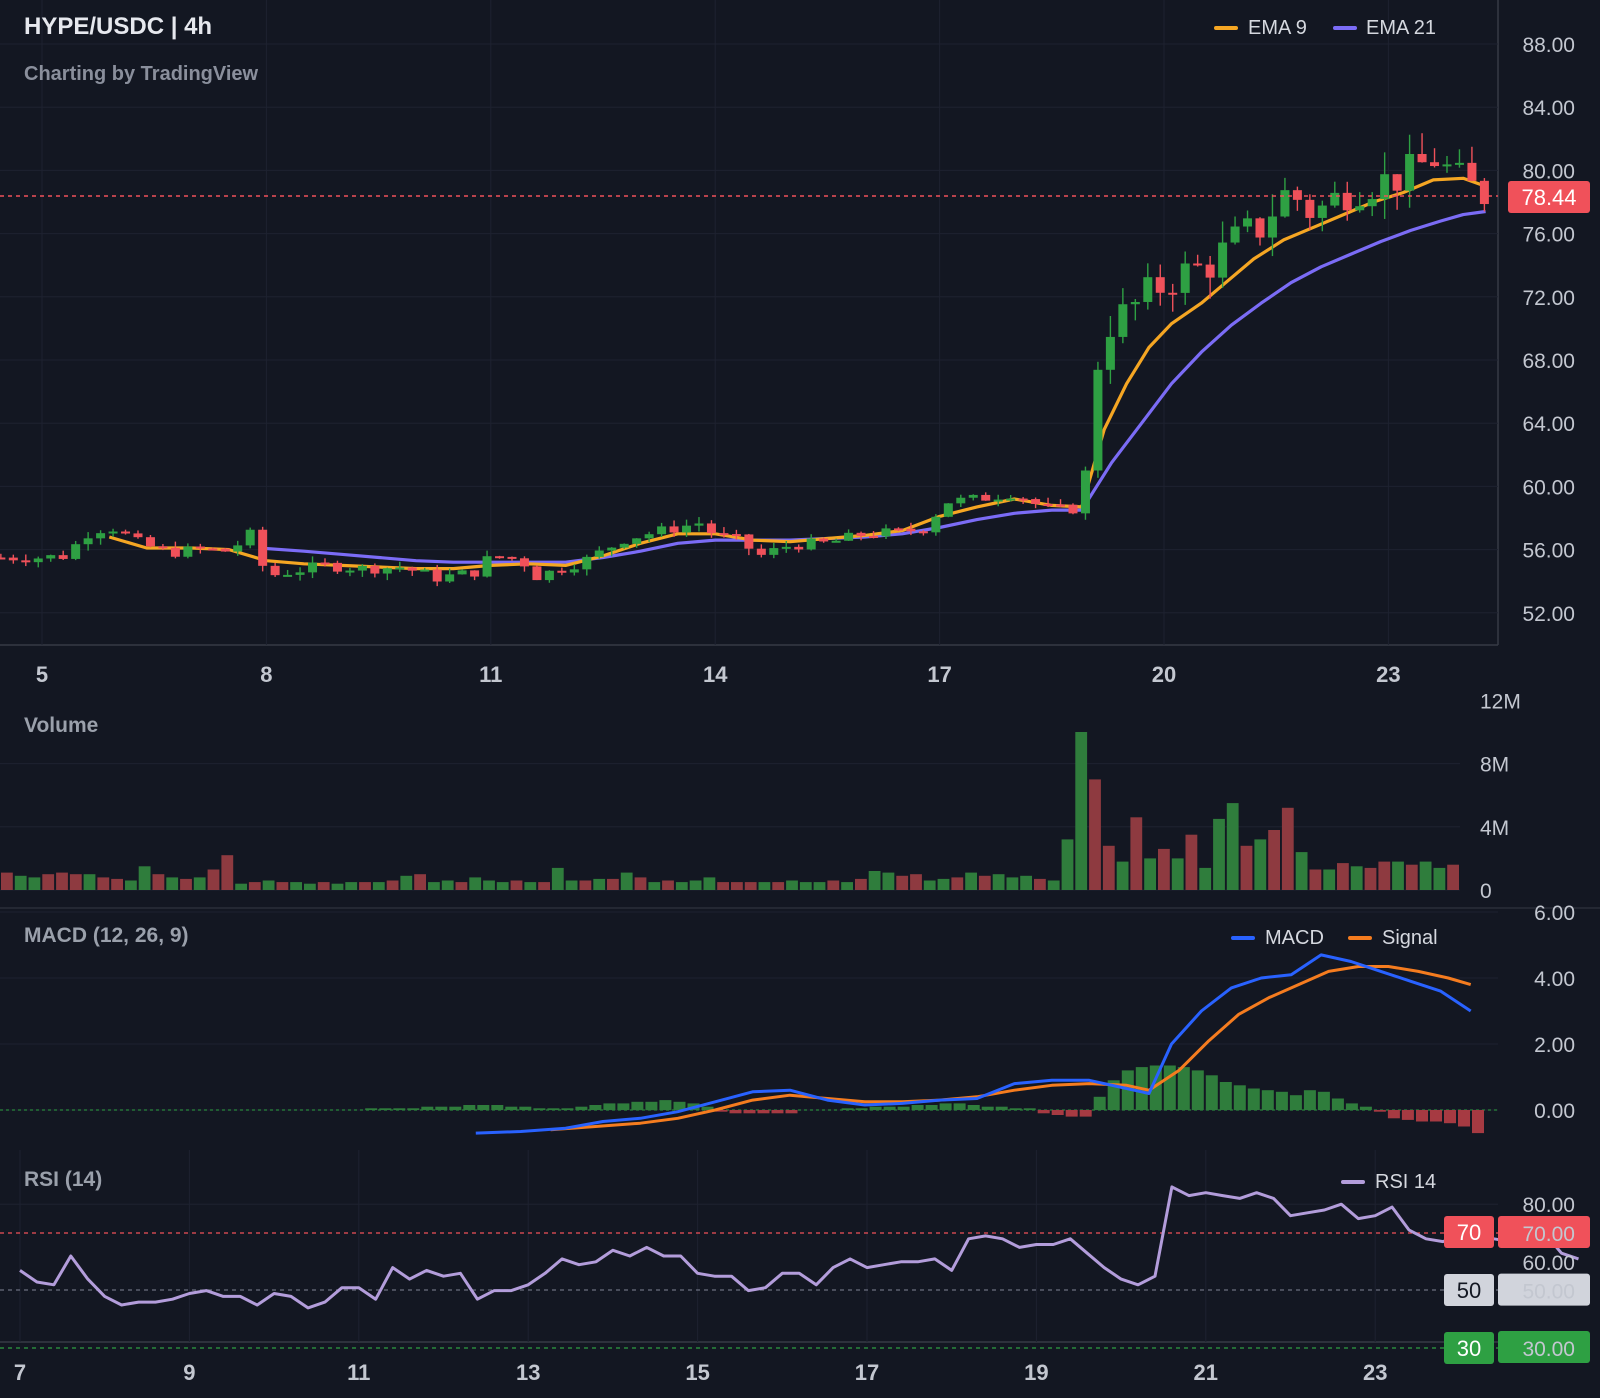  Describe the element at coordinates (1345, 28) in the screenshot. I see `ema21-legend-swatch` at that location.